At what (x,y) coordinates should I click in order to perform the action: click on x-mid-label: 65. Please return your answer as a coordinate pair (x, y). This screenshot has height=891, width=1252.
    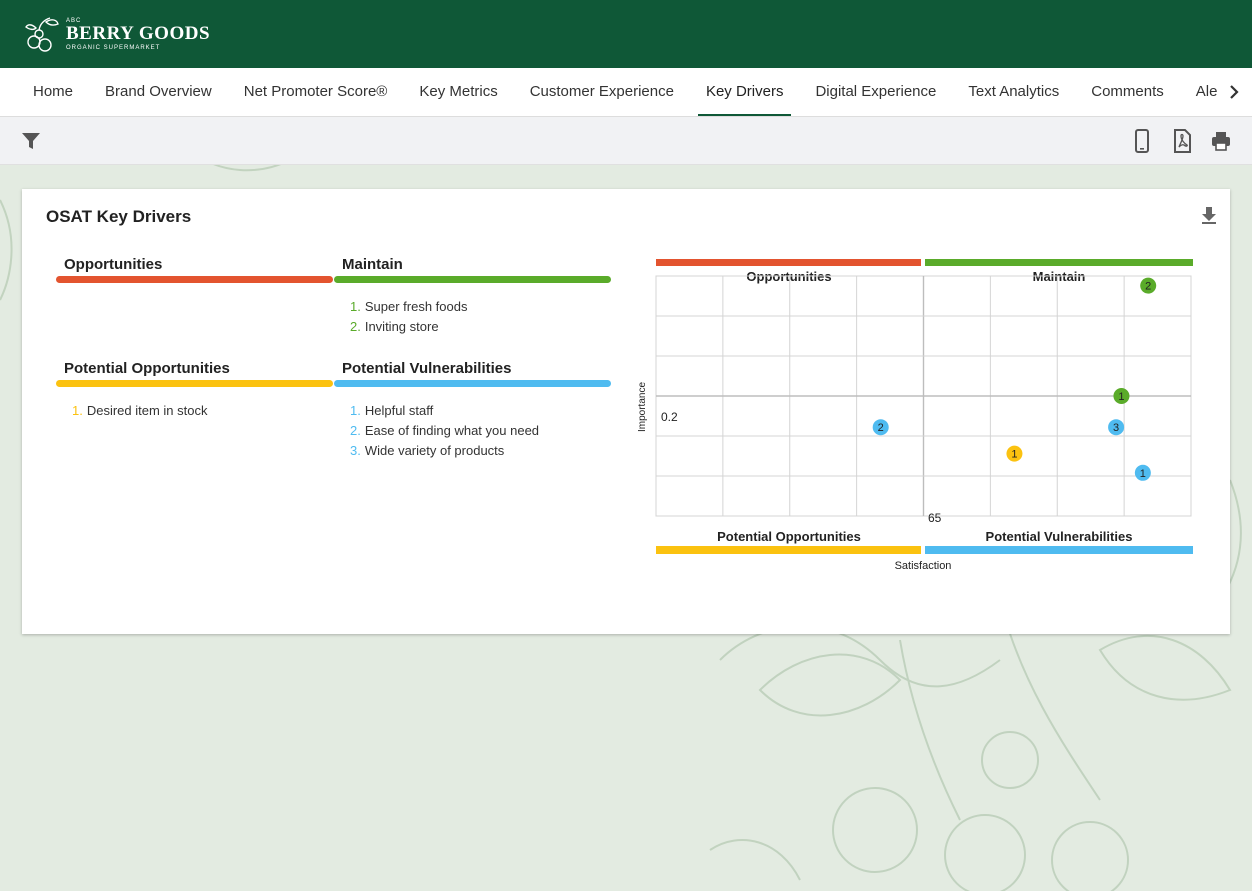
    Looking at the image, I should click on (935, 518).